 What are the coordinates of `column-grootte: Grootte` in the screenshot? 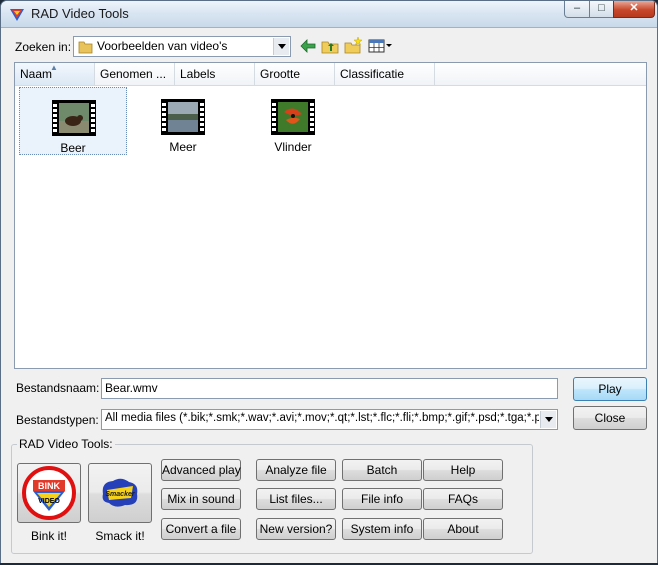 It's located at (295, 74).